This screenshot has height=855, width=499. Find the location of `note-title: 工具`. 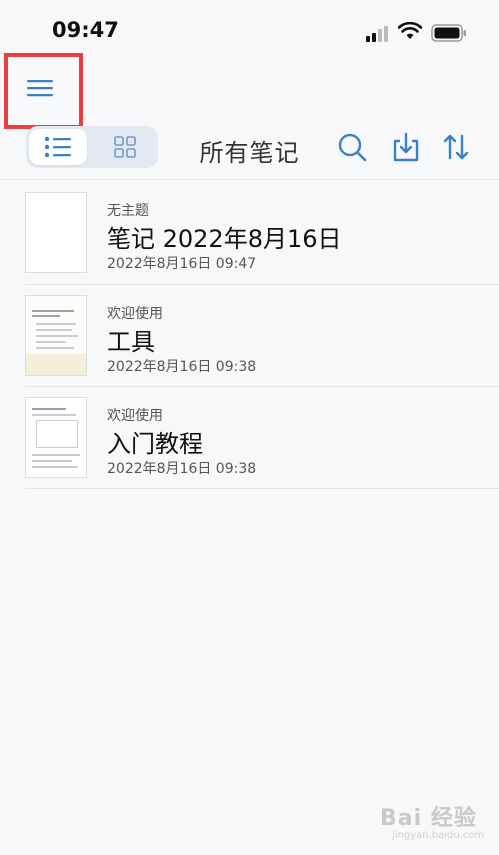

note-title: 工具 is located at coordinates (131, 342).